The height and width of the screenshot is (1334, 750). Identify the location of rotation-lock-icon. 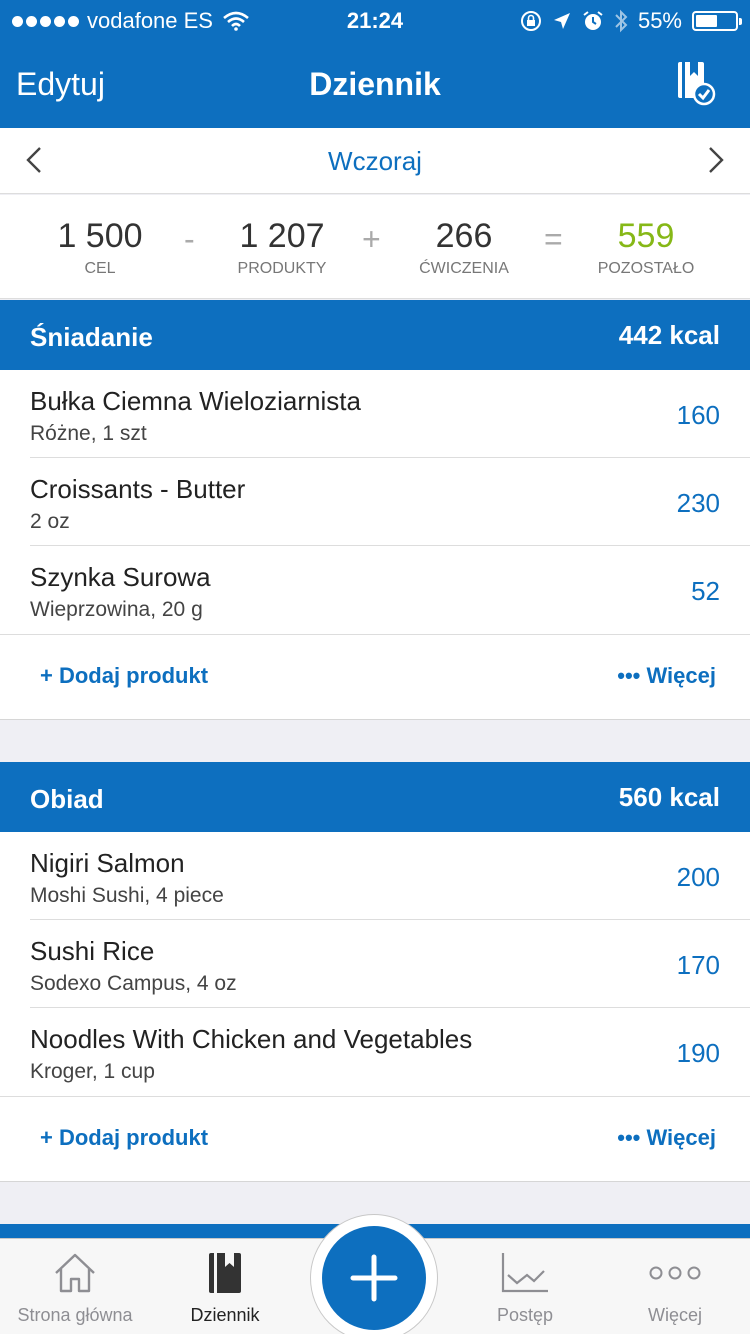
(530, 21).